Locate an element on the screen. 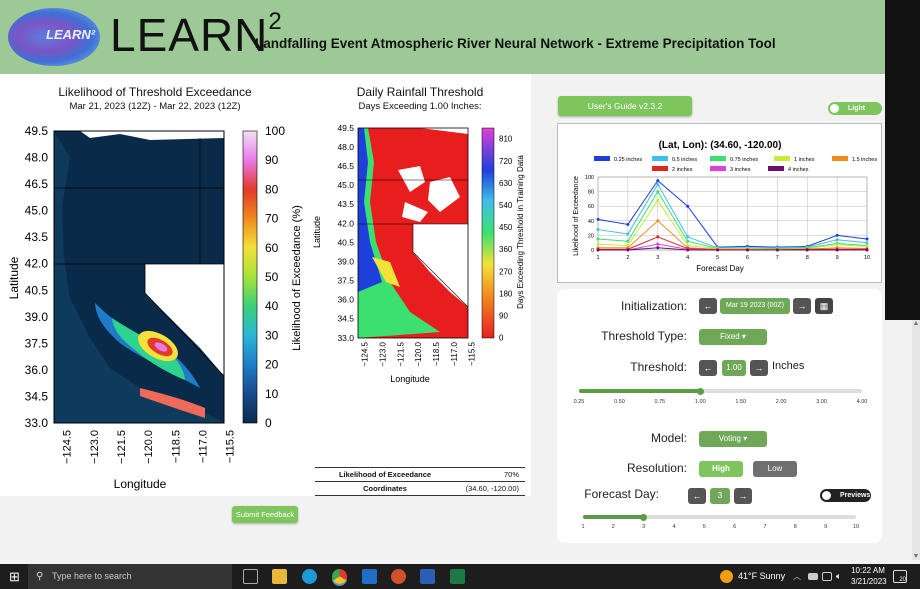 The height and width of the screenshot is (589, 920). taskbar-search-box: ⚲ Type here to search is located at coordinates (130, 576).